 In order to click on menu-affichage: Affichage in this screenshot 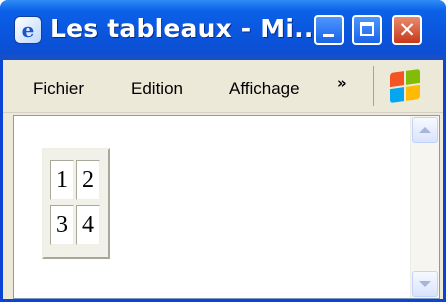, I will do `click(264, 89)`.